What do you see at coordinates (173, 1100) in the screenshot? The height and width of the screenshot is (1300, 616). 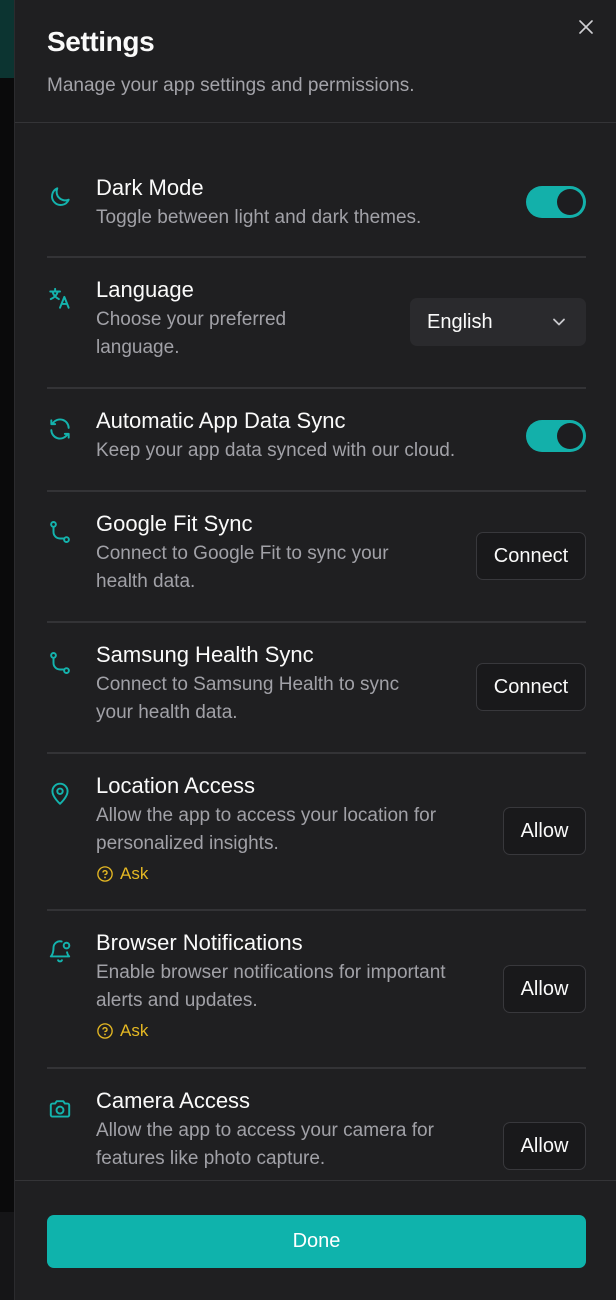 I see `setting-title: Camera Access` at bounding box center [173, 1100].